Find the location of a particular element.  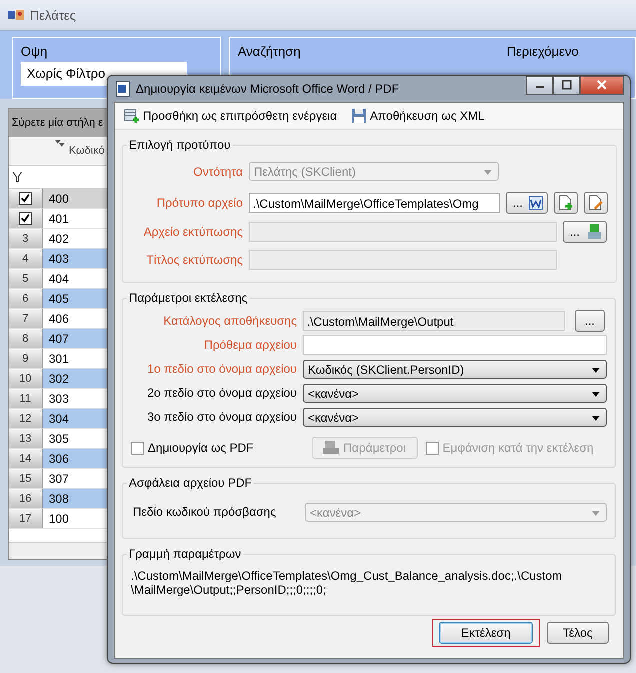

input-field: .\Custom\MailMerge\OfficeTemplates\Omg is located at coordinates (374, 202).